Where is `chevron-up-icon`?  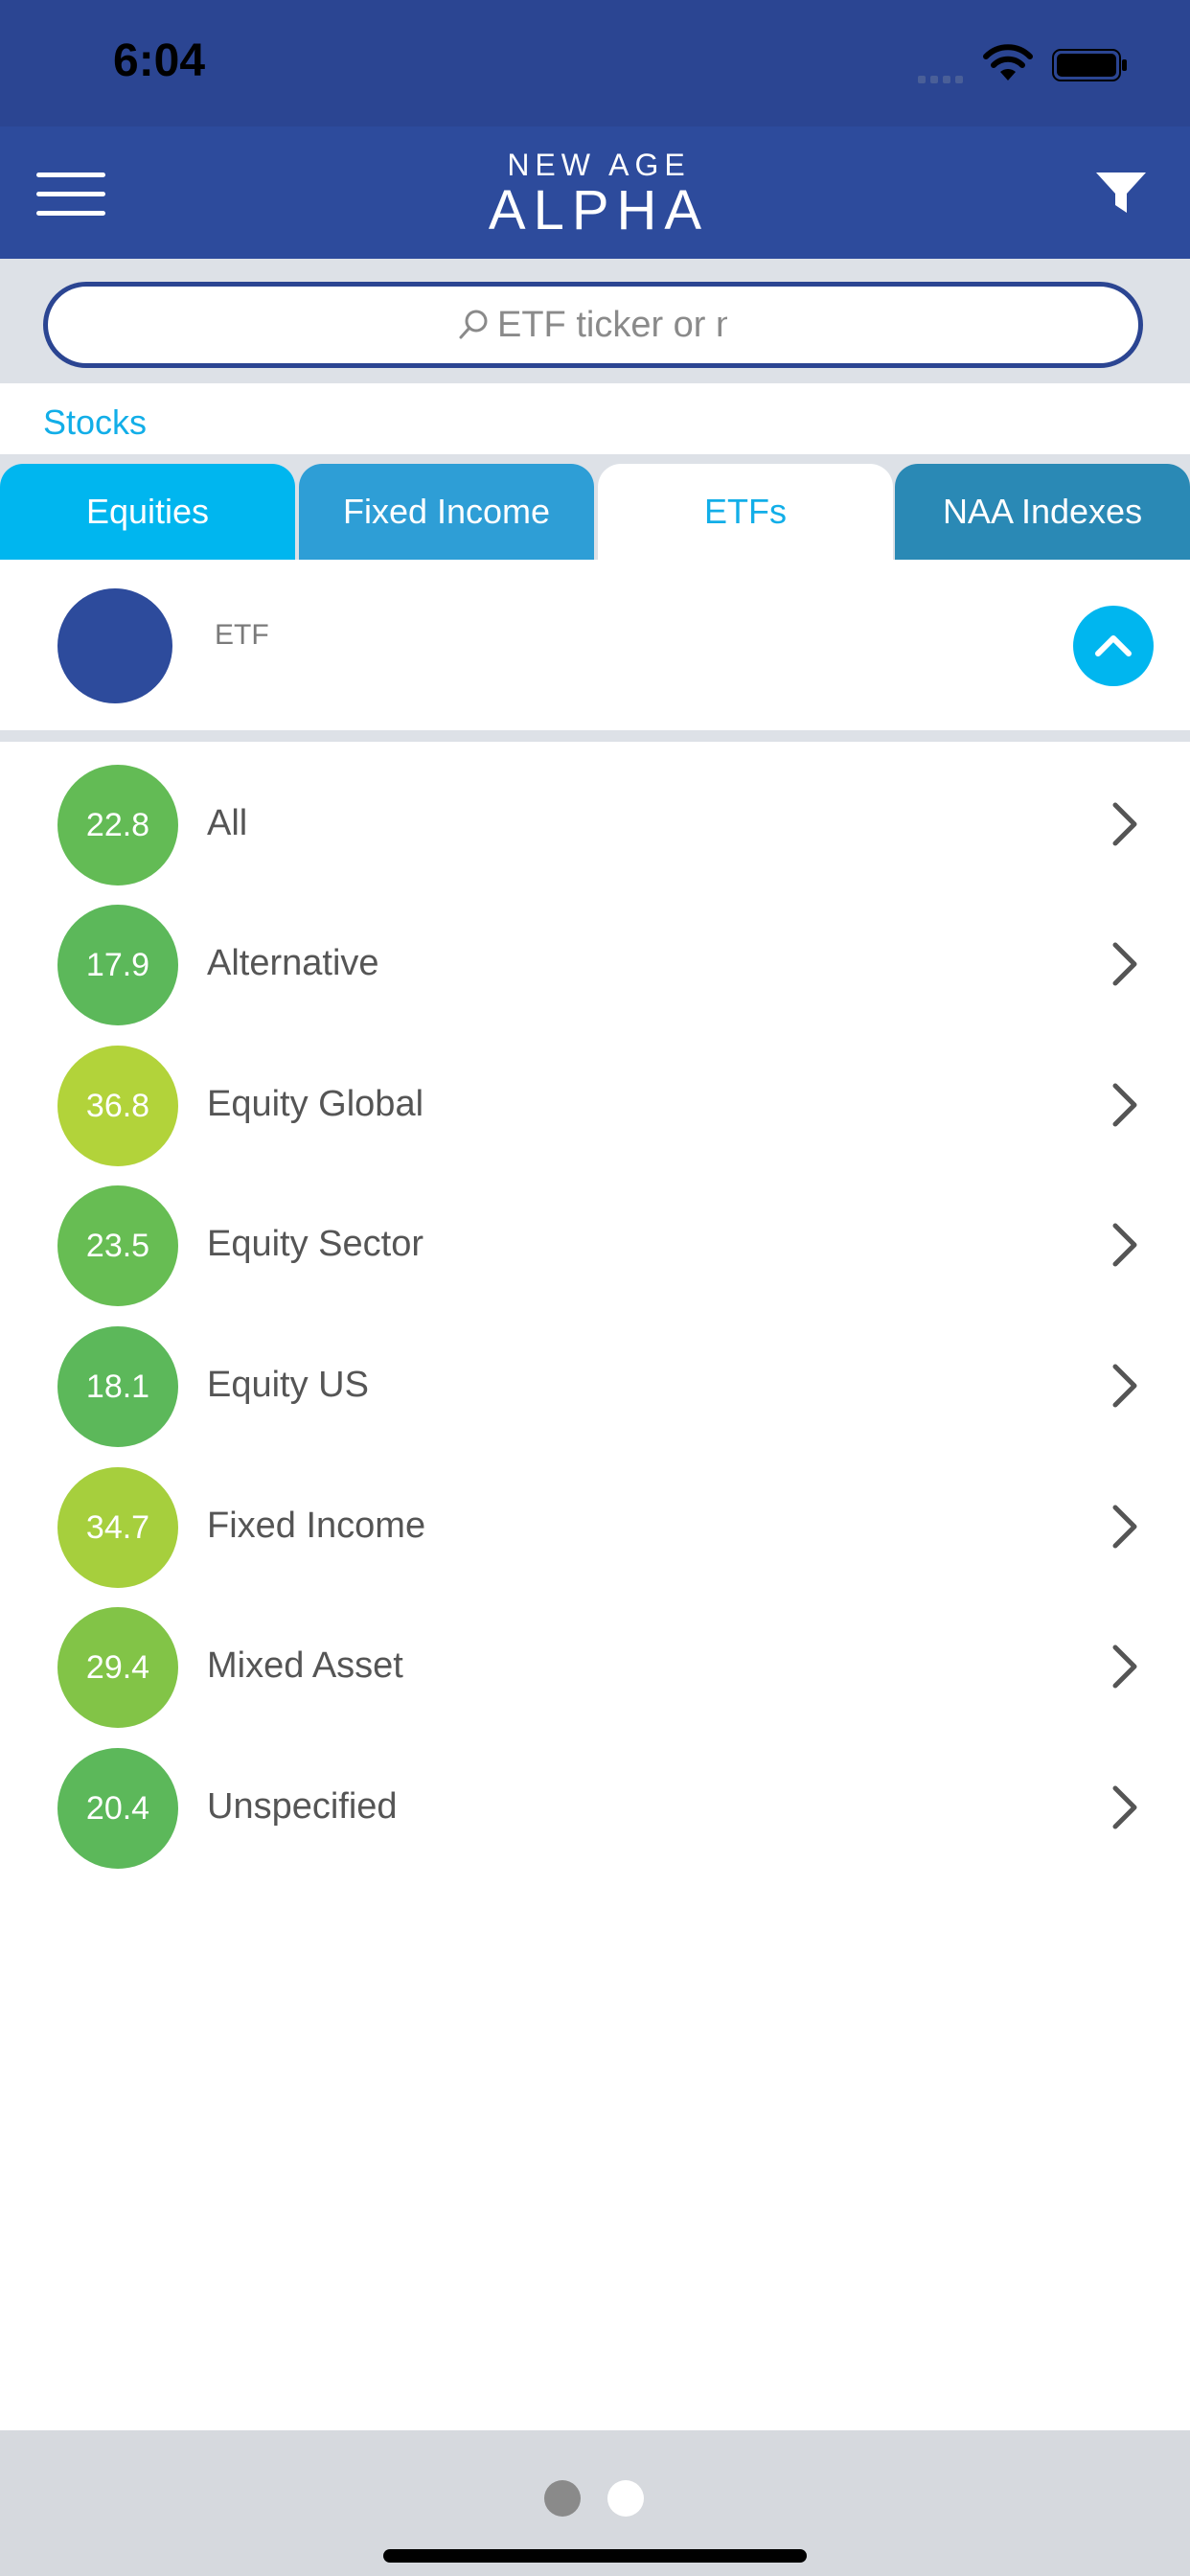
chevron-up-icon is located at coordinates (1113, 645).